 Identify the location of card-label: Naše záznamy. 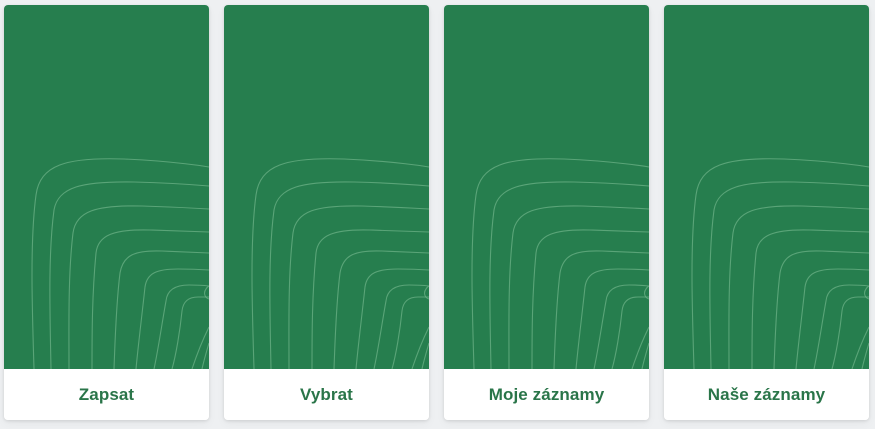
(766, 394).